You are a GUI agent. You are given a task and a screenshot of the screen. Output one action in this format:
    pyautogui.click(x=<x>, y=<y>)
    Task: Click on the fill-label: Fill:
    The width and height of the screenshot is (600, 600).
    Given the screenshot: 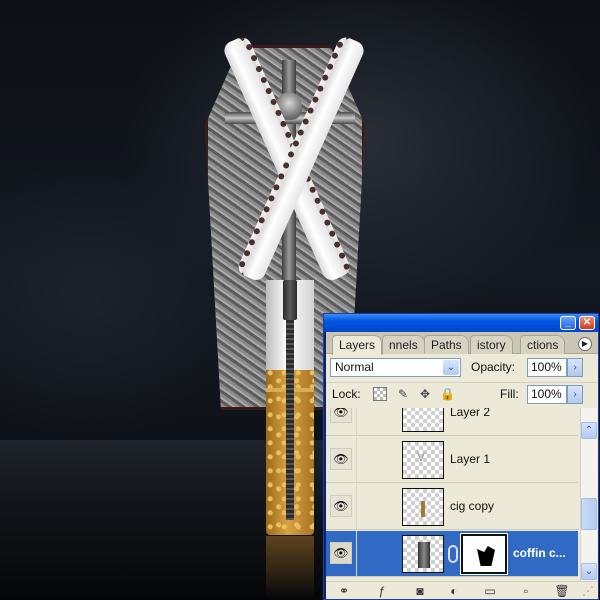 What is the action you would take?
    pyautogui.click(x=509, y=394)
    